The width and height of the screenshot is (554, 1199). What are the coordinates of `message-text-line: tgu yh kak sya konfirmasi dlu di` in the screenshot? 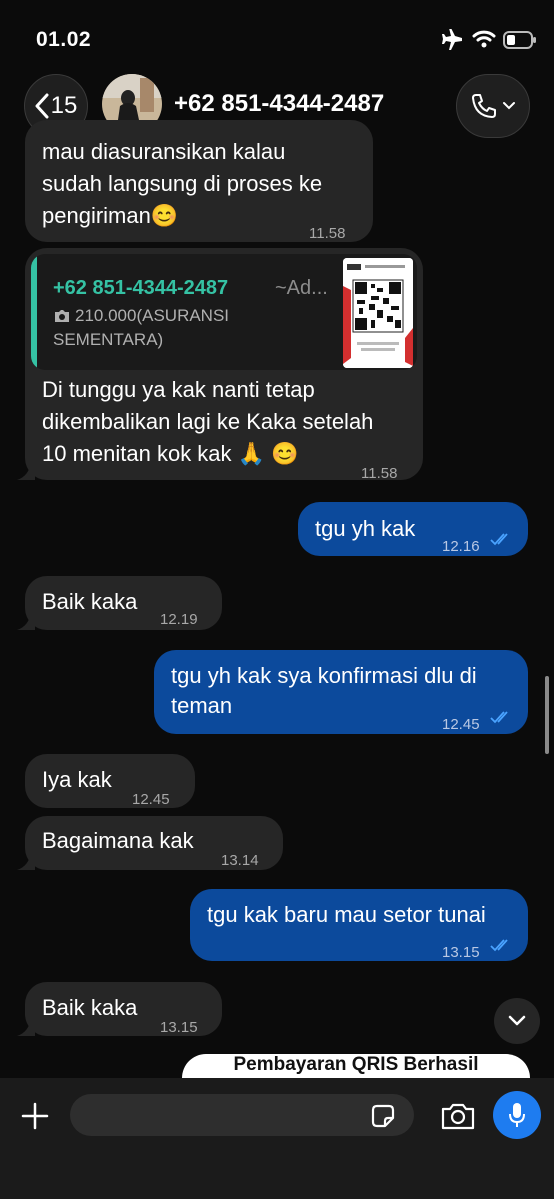 It's located at (324, 675).